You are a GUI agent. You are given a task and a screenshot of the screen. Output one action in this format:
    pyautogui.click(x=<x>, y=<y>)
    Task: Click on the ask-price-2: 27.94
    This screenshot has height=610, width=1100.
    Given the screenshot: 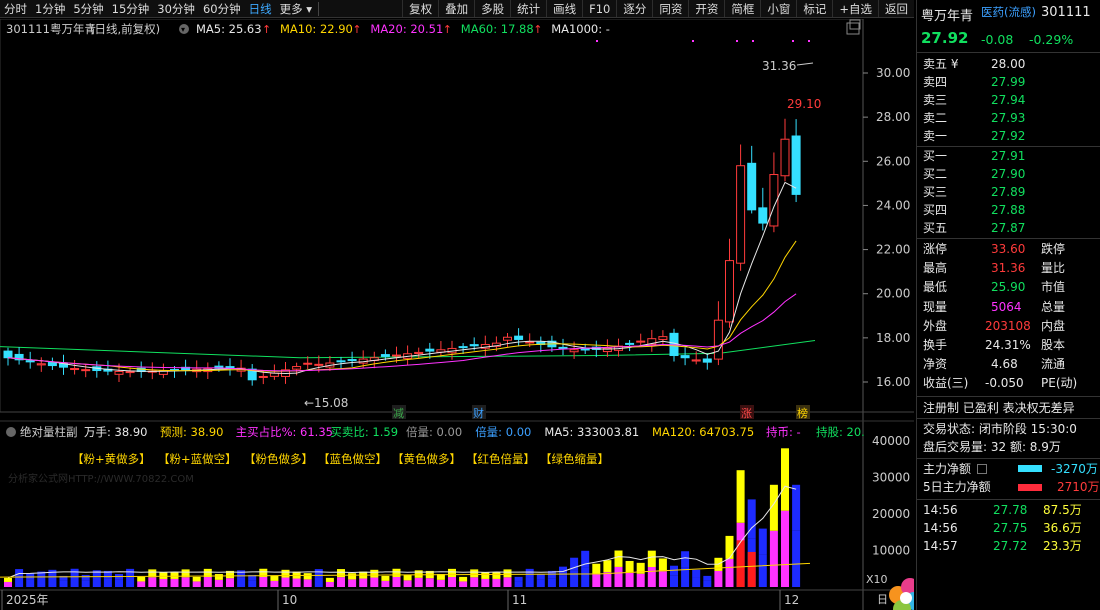 What is the action you would take?
    pyautogui.click(x=1008, y=100)
    